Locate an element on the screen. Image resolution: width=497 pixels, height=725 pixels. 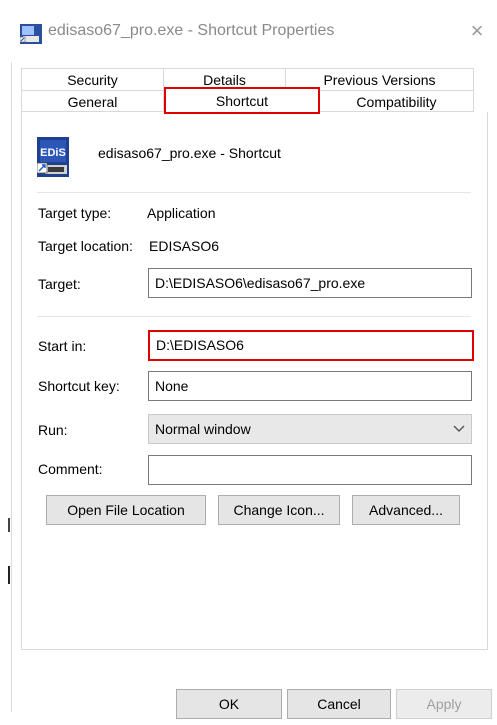
start-in-field: D:\EDISASO6 is located at coordinates (311, 345).